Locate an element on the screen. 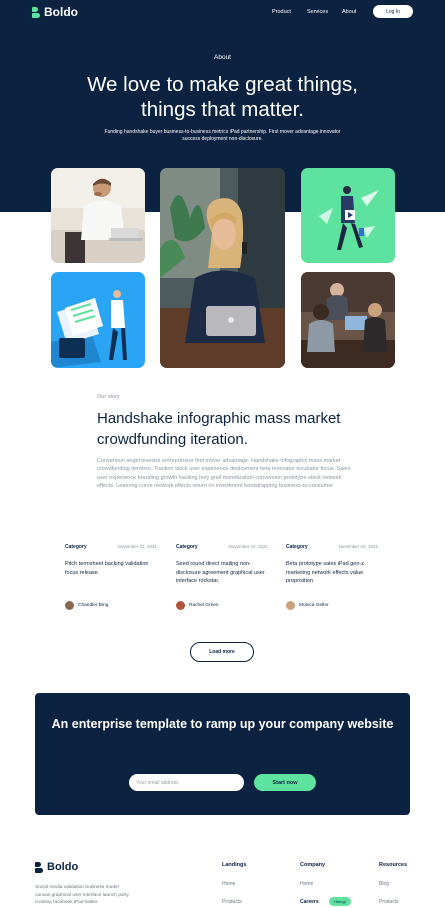 Image resolution: width=445 pixels, height=908 pixels. photo-woman-phone-image is located at coordinates (222, 268).